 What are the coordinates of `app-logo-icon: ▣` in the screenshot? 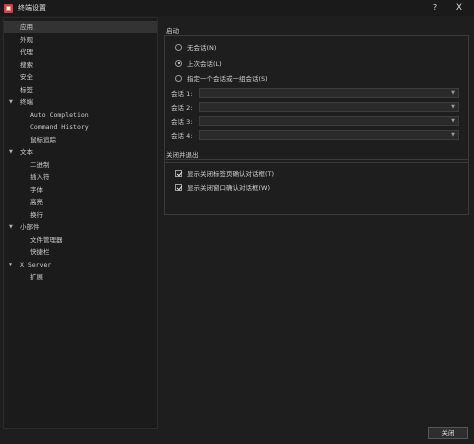 It's located at (8, 8).